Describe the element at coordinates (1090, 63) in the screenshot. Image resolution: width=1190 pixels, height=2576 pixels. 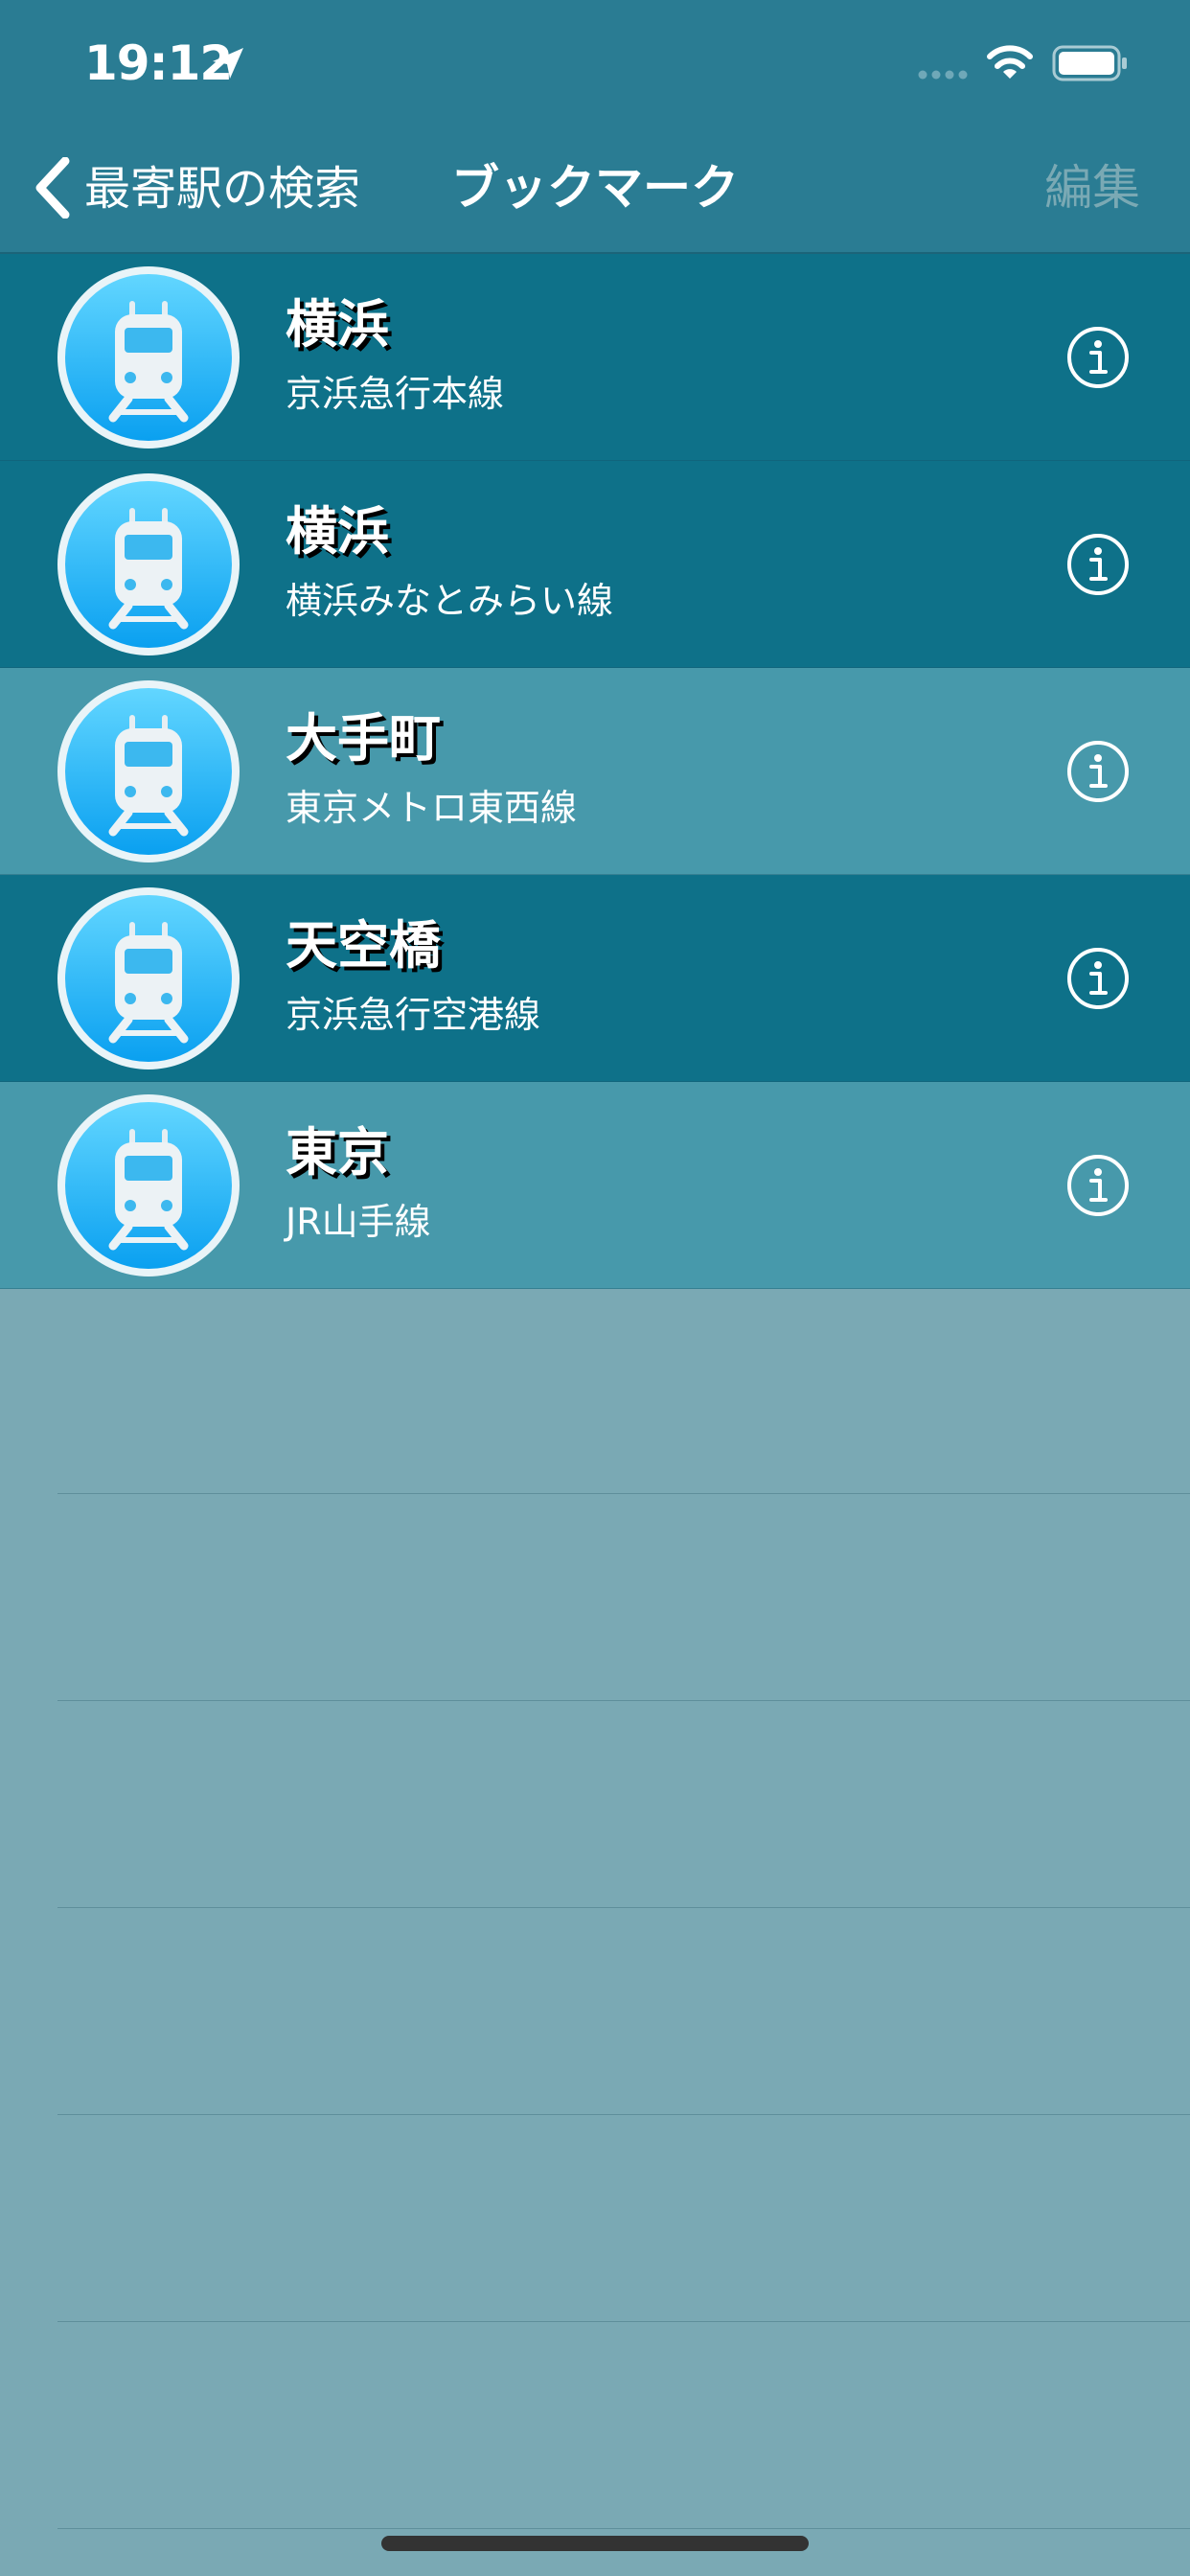
I see `battery-icon` at that location.